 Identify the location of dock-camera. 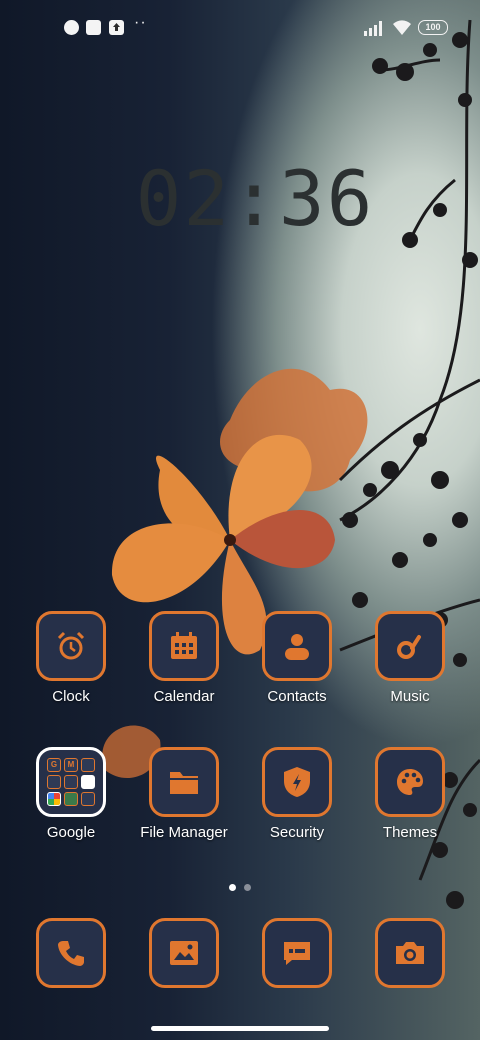
(410, 953).